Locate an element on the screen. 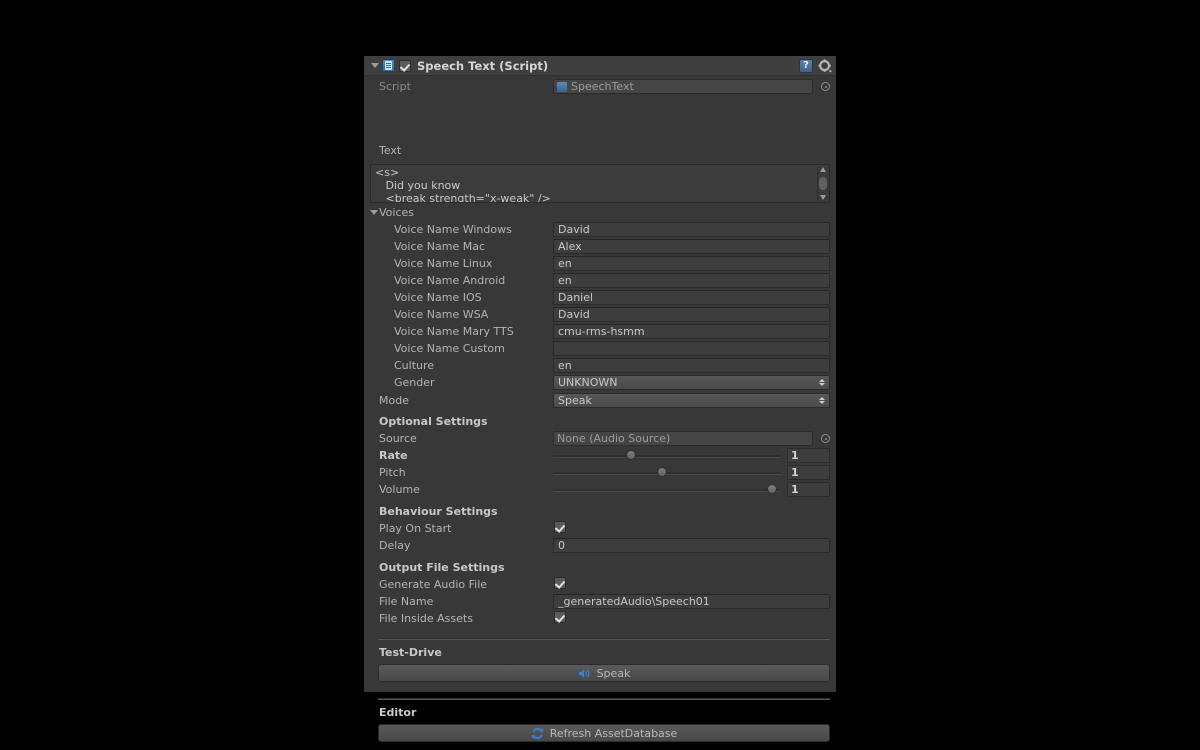 Image resolution: width=1200 pixels, height=750 pixels. speak-button: Speak is located at coordinates (604, 673).